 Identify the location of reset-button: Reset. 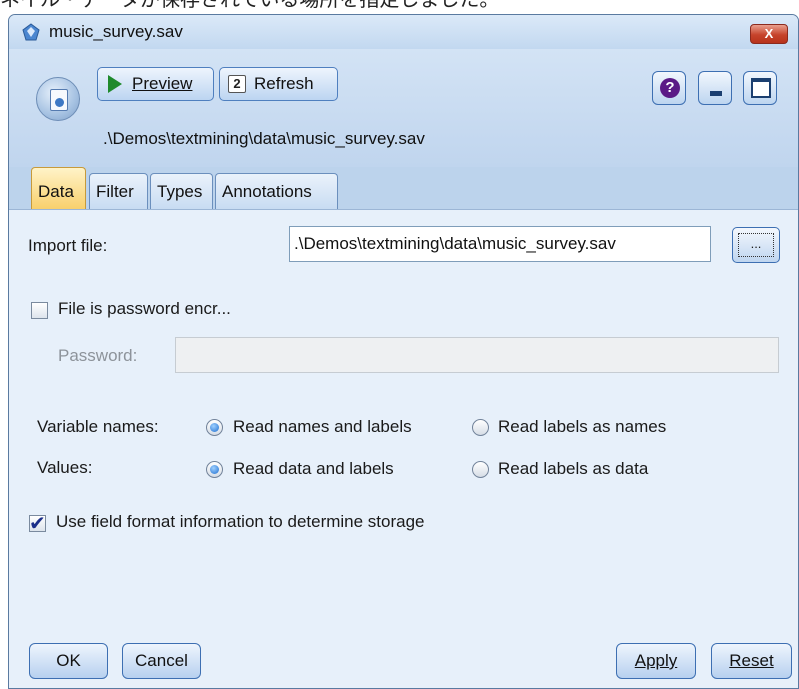
(751, 661).